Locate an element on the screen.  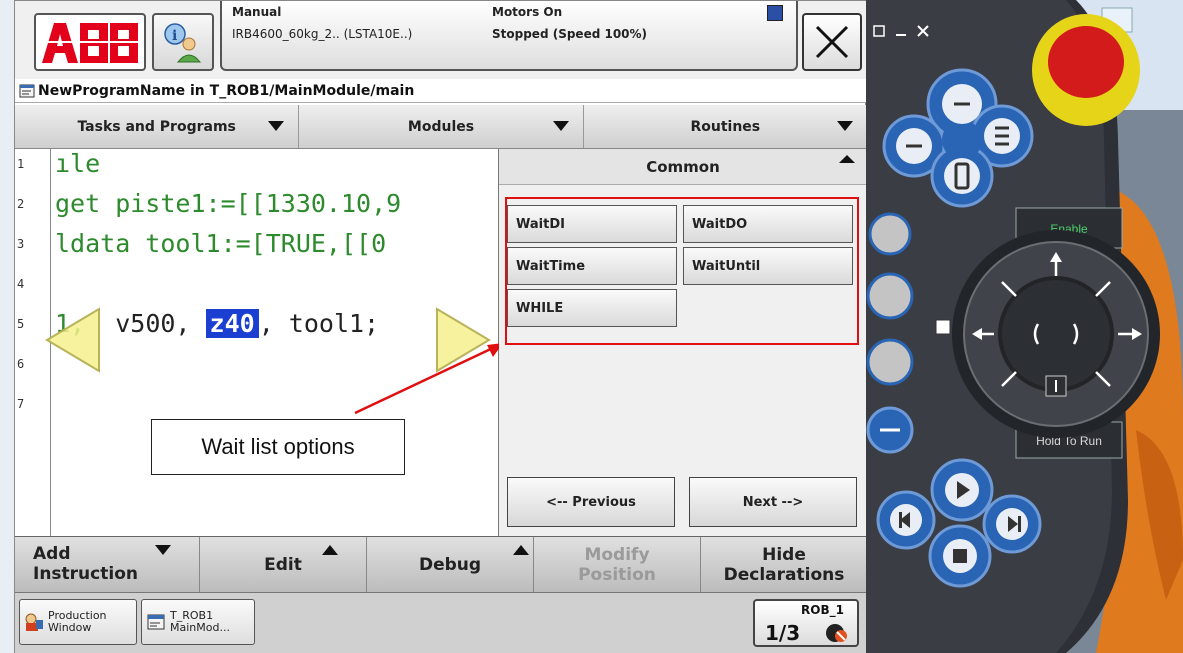
next-button: Next --> is located at coordinates (773, 502).